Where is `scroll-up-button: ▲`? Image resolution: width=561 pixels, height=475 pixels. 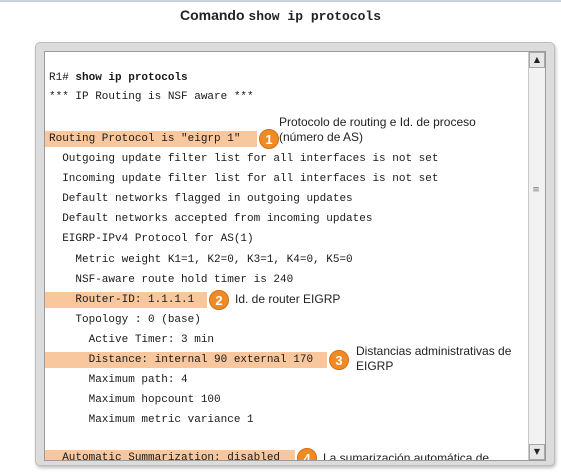
scroll-up-button: ▲ is located at coordinates (537, 60).